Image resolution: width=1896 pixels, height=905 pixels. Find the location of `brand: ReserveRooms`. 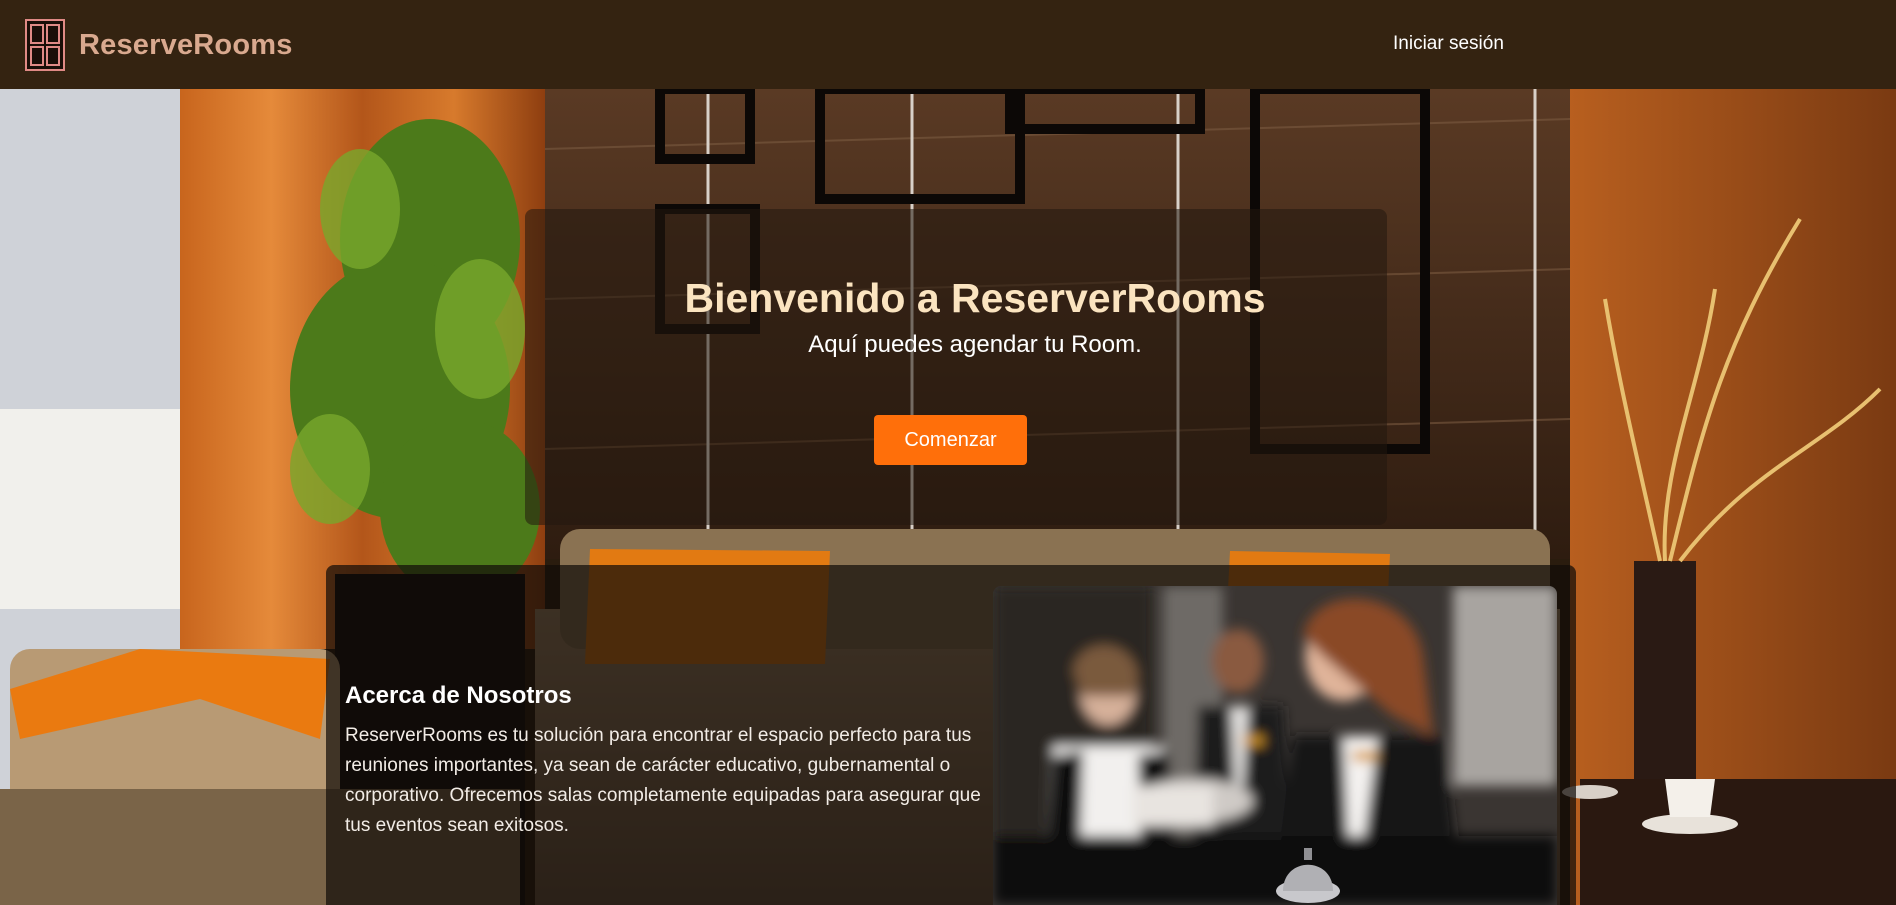

brand: ReserveRooms is located at coordinates (159, 45).